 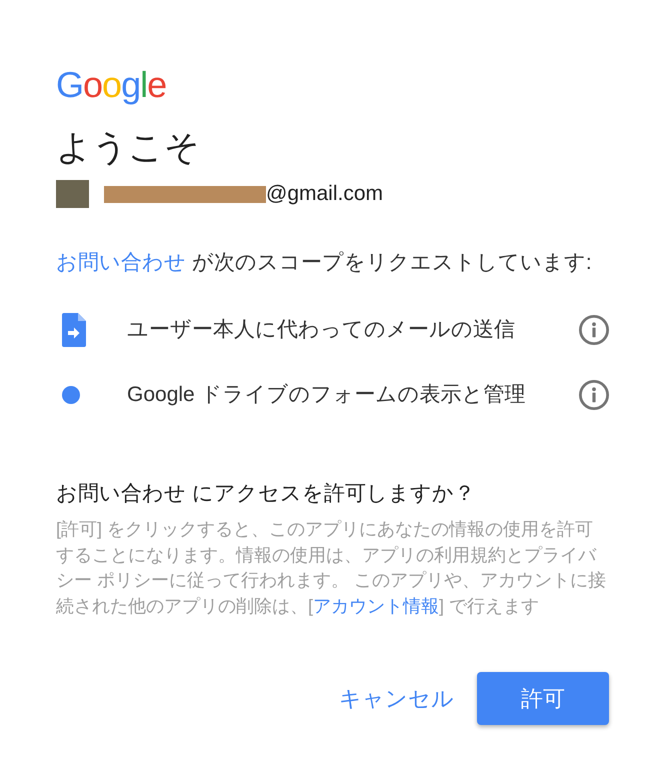 What do you see at coordinates (327, 395) in the screenshot?
I see `scope-text: Google ドライブのフォームの表示と管理` at bounding box center [327, 395].